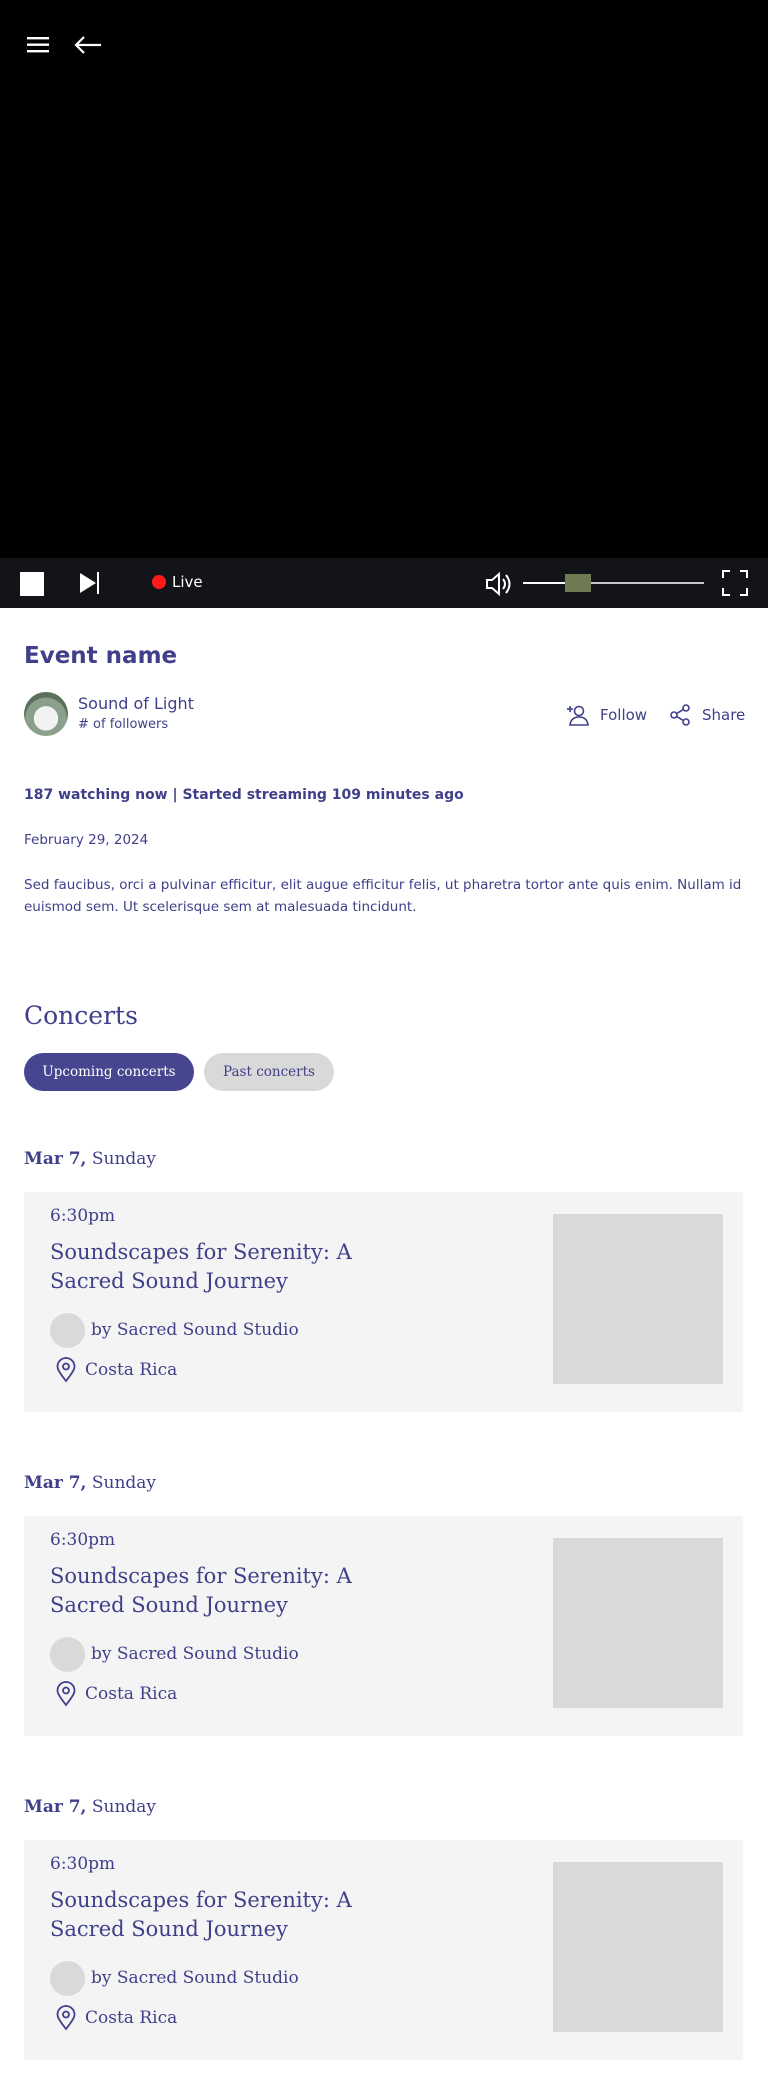 The image size is (768, 2090). What do you see at coordinates (109, 1072) in the screenshot?
I see `tab-upcoming-concerts: Upcoming concerts` at bounding box center [109, 1072].